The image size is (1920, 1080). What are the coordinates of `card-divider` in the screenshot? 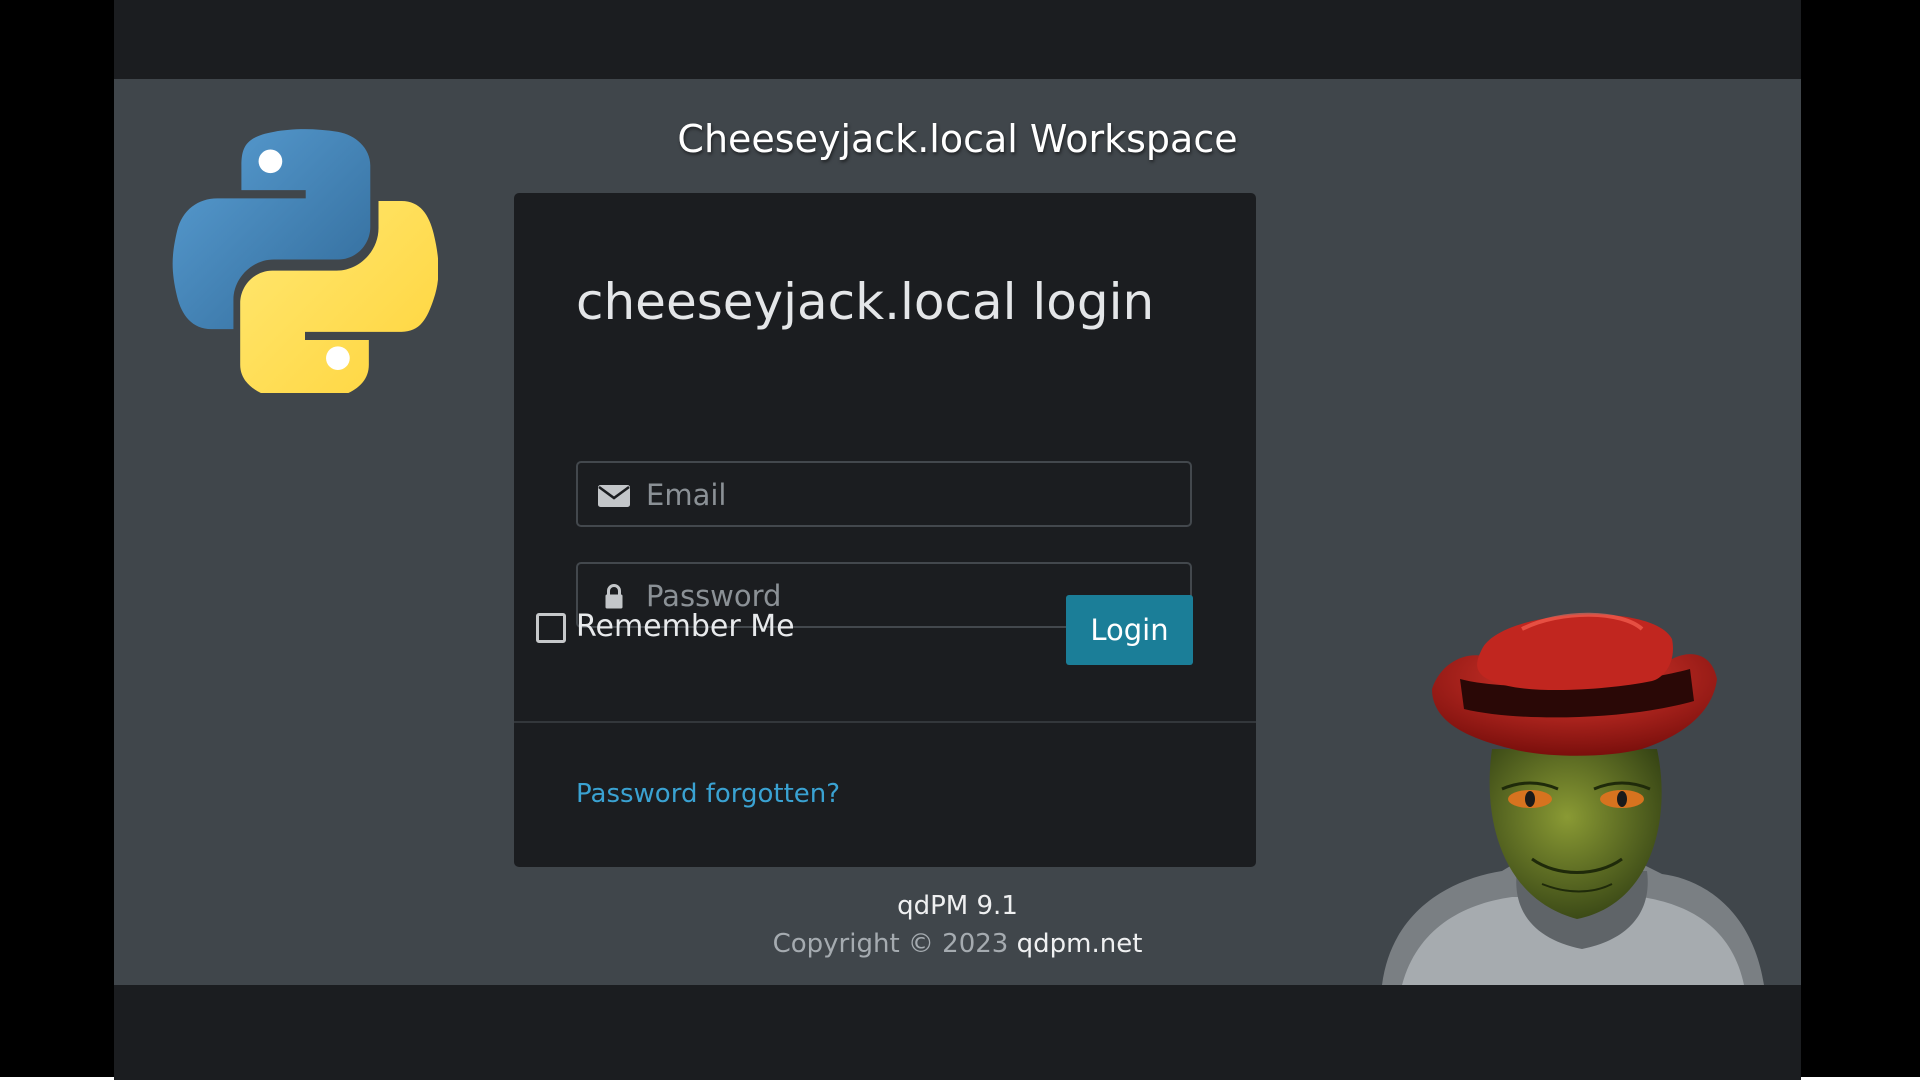 It's located at (885, 722).